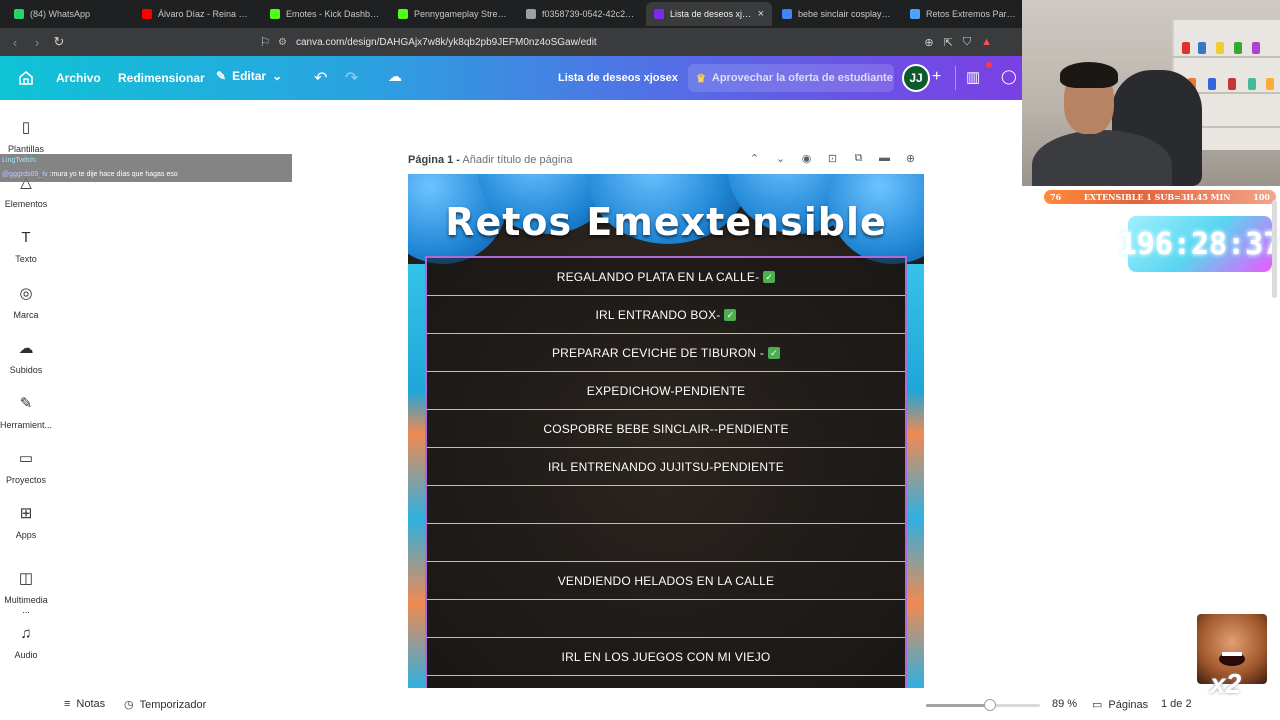 The width and height of the screenshot is (1280, 720). Describe the element at coordinates (928, 42) in the screenshot. I see `zoom-icon: ⊕` at that location.